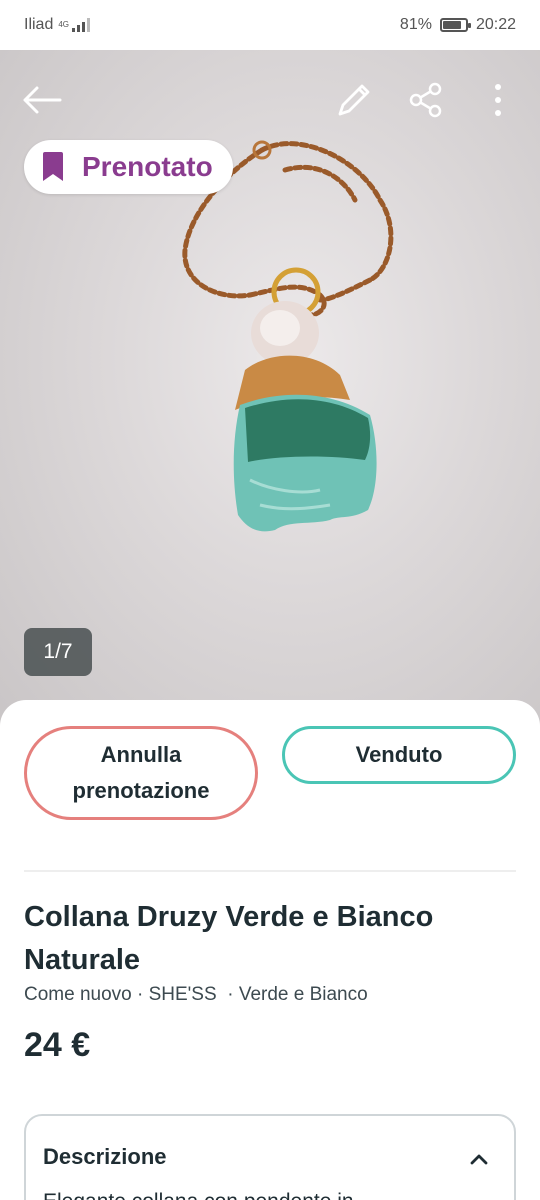  I want to click on cancel-label-line2: prenotazione, so click(141, 790).